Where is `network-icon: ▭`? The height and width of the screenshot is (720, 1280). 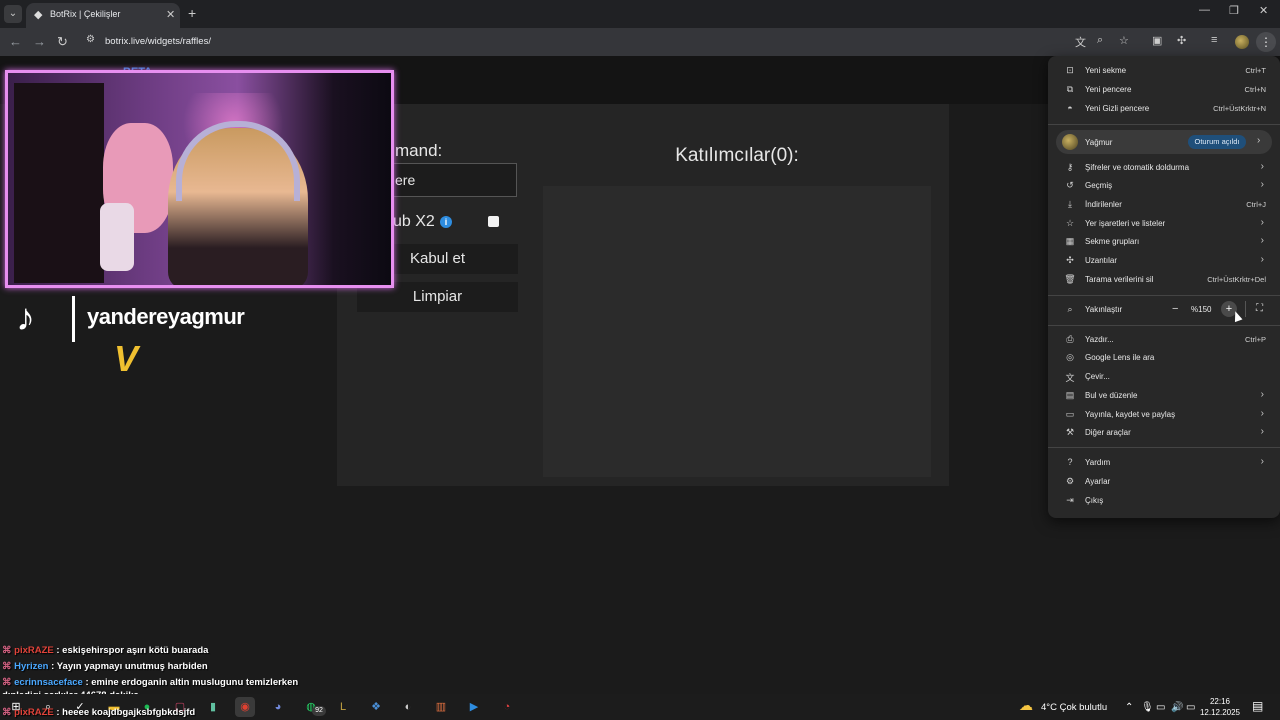
network-icon: ▭ is located at coordinates (1160, 707).